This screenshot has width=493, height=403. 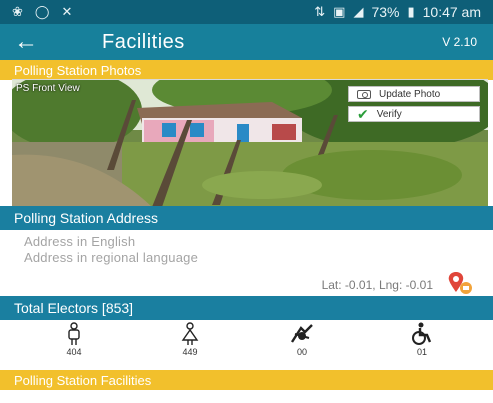 I want to click on coordinates: Lat: -0.01, Lng: -0.01, so click(x=377, y=285).